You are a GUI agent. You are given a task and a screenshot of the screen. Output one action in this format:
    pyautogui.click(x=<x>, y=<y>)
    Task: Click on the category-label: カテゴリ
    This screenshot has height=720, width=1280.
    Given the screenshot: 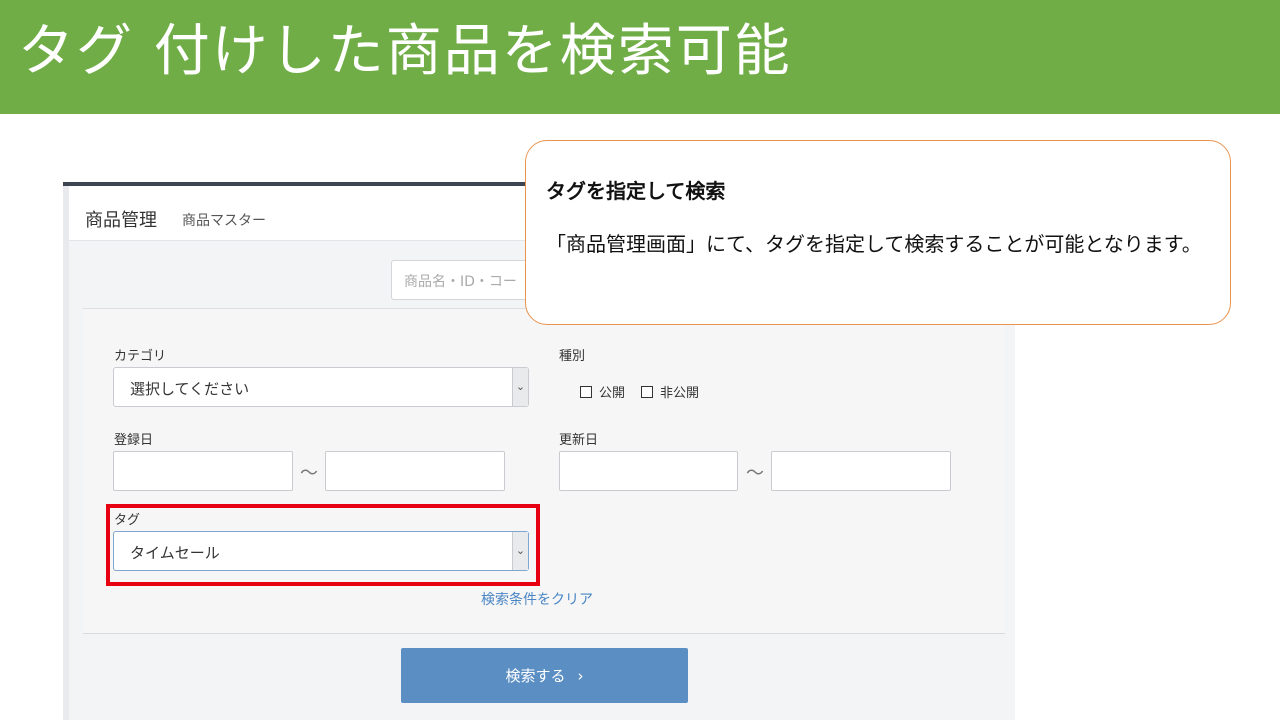 What is the action you would take?
    pyautogui.click(x=140, y=356)
    